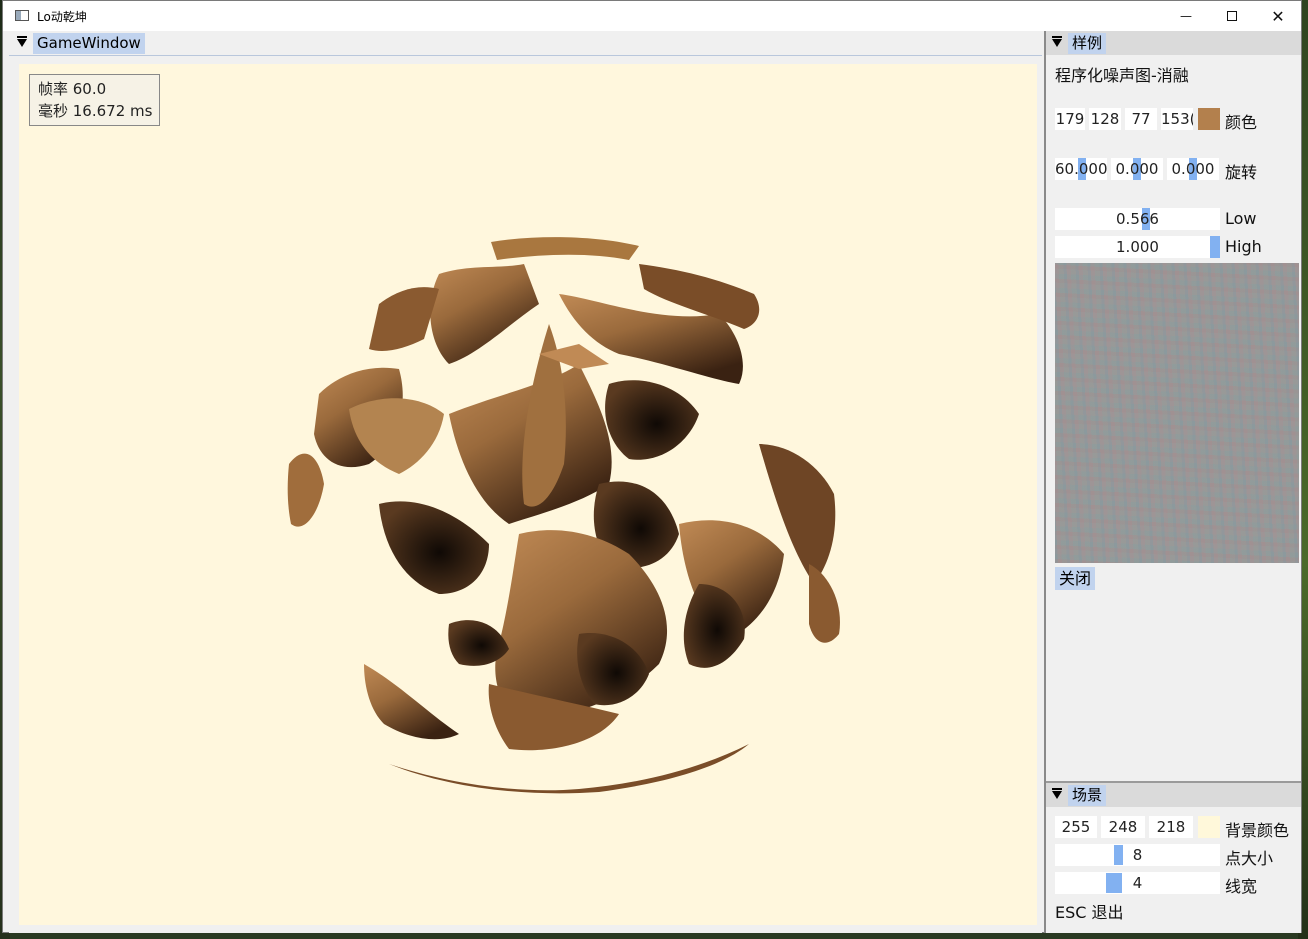 The height and width of the screenshot is (939, 1308). Describe the element at coordinates (652, 16) in the screenshot. I see `title-bar: Lo动乾坤 — ✕` at that location.